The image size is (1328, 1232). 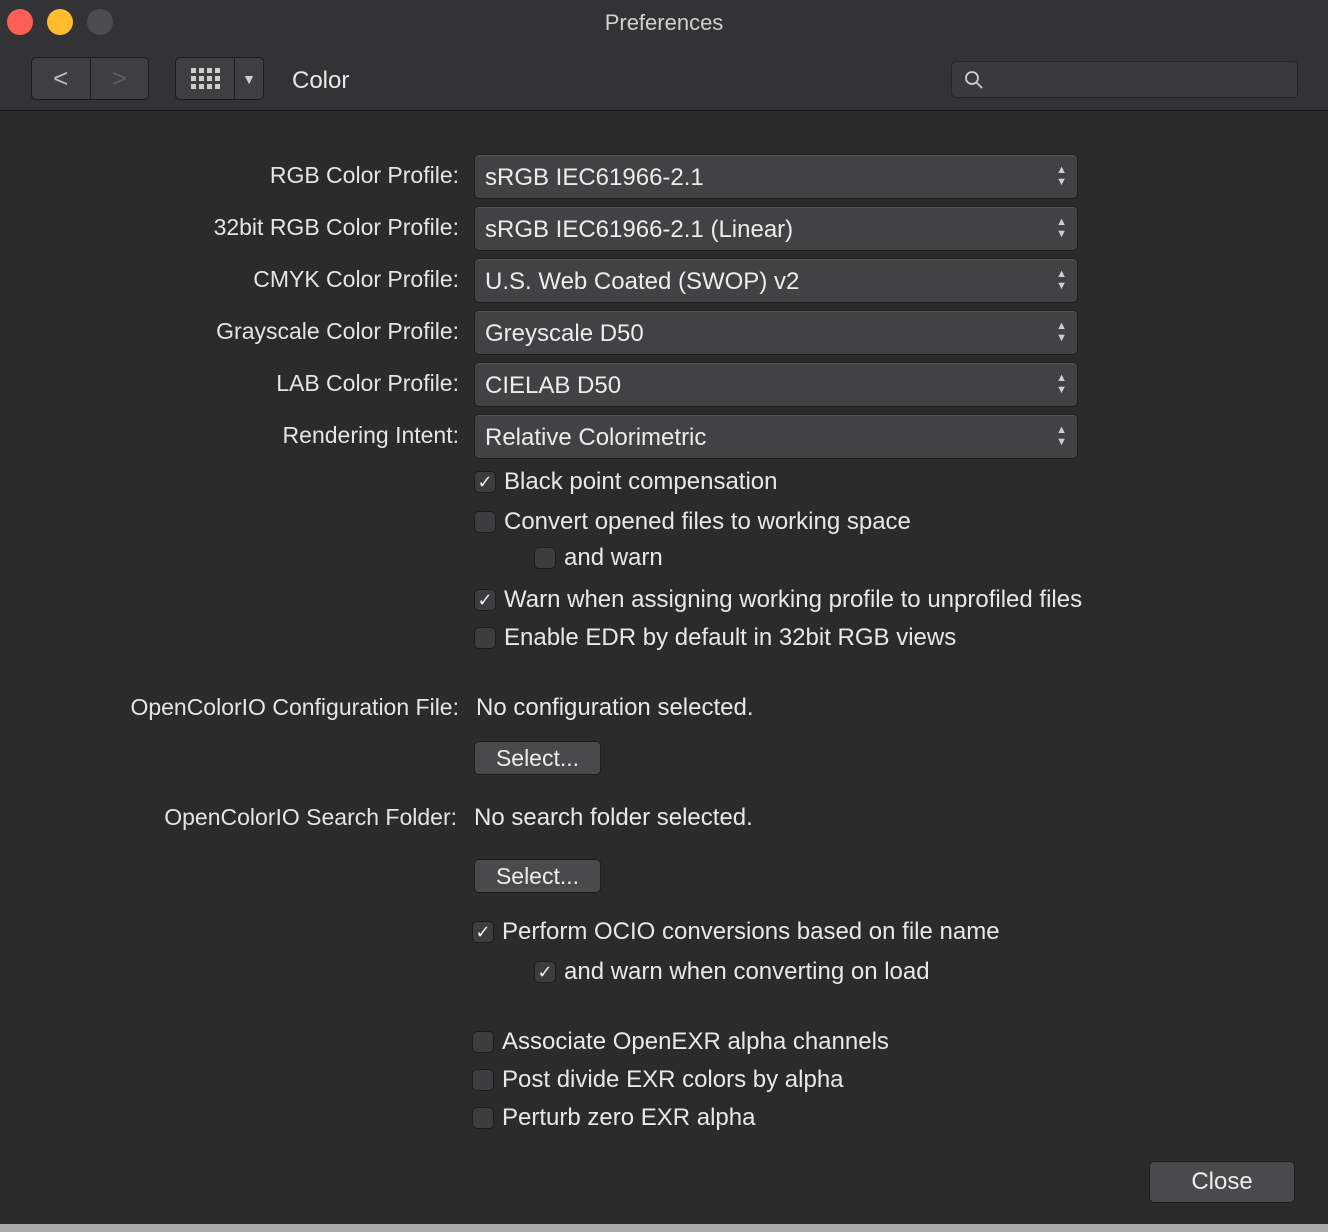 I want to click on perturb-zero-checkbox, so click(x=483, y=1118).